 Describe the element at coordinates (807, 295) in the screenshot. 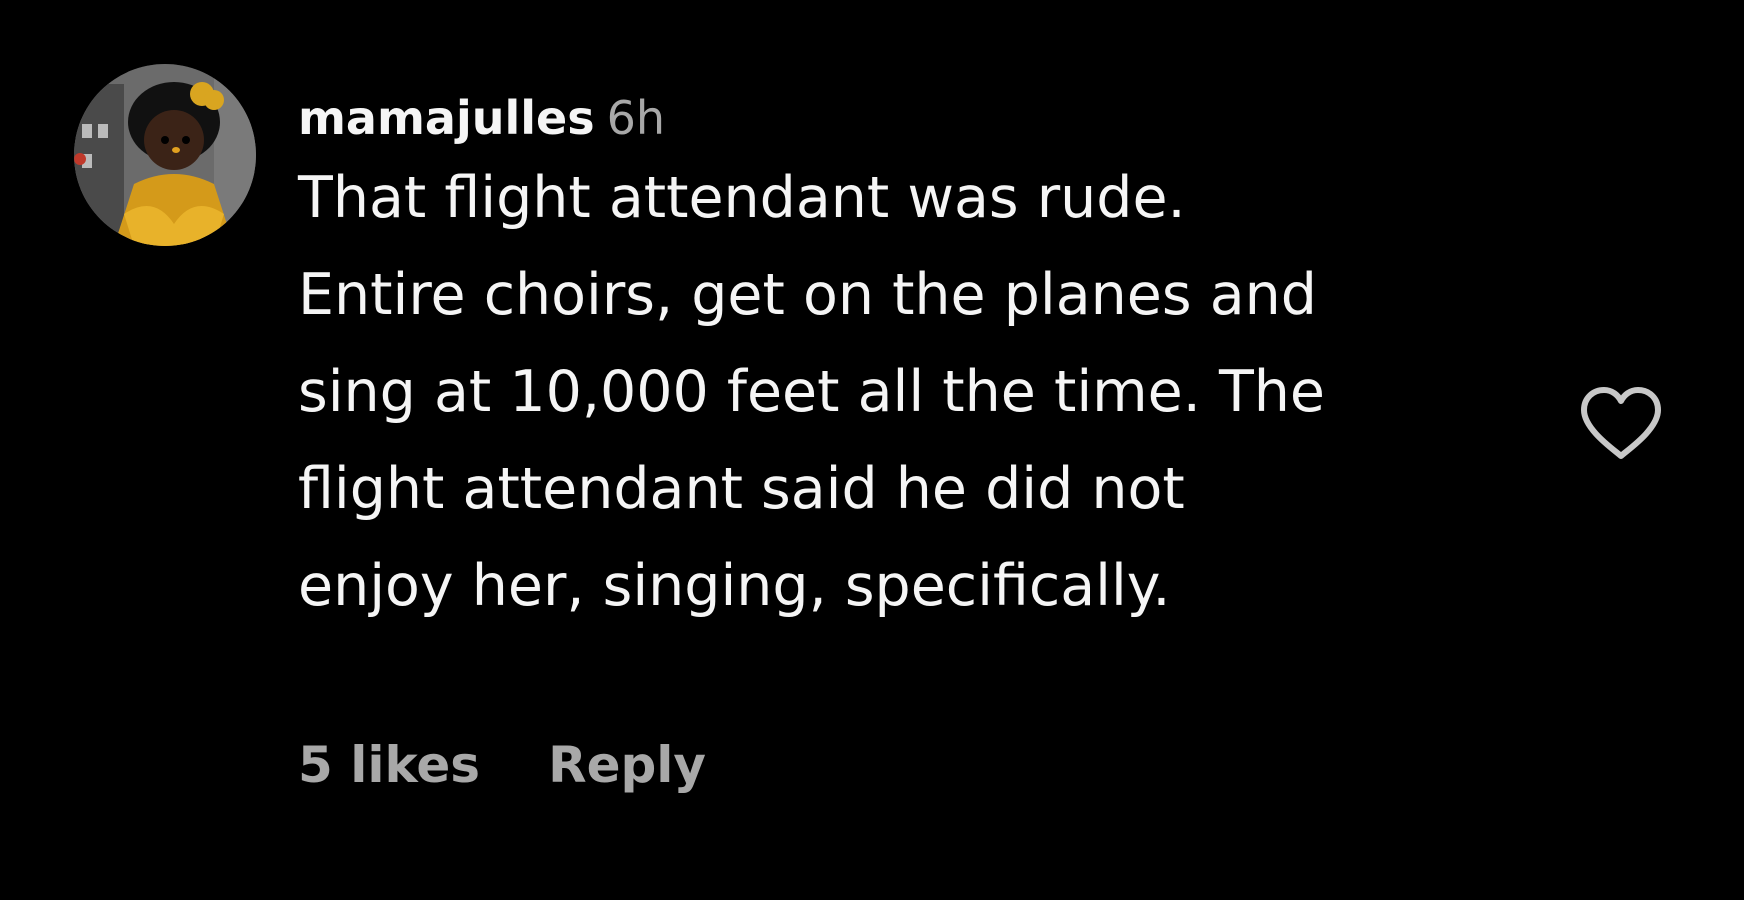

I see `comment-text-line: Entire choirs, get on the planes and` at that location.